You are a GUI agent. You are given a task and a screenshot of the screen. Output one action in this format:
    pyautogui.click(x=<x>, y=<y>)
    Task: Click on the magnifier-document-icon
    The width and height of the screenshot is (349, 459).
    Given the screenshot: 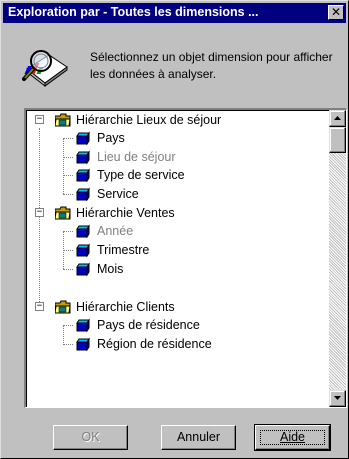 What is the action you would take?
    pyautogui.click(x=46, y=69)
    